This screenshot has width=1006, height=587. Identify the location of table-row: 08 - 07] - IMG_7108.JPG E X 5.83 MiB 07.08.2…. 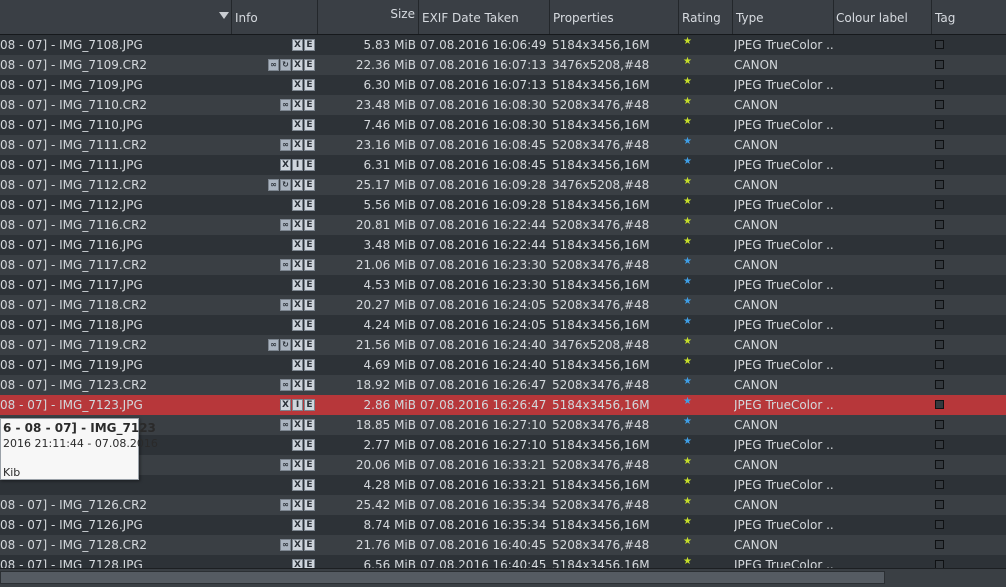
(503, 45).